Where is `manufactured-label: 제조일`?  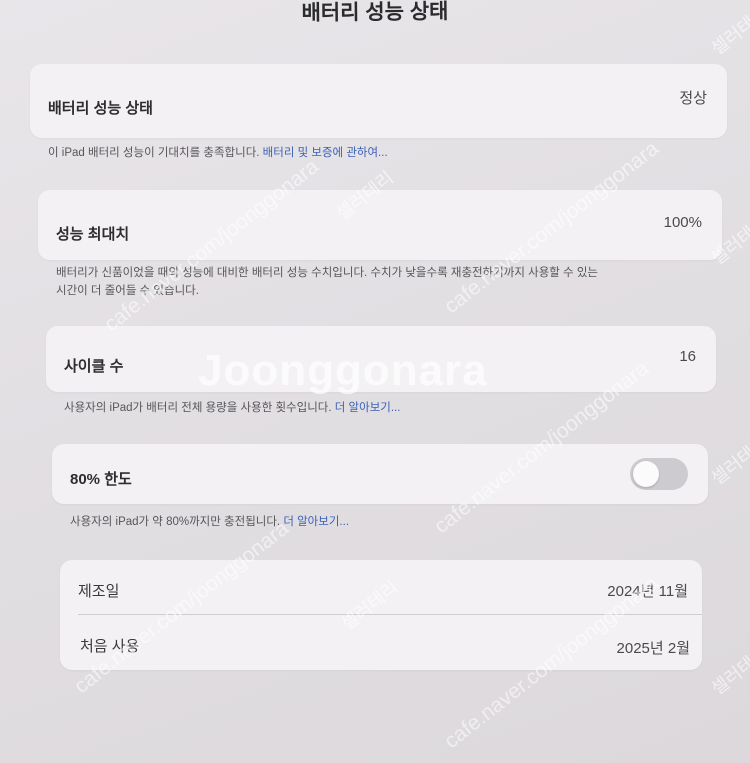 manufactured-label: 제조일 is located at coordinates (99, 591).